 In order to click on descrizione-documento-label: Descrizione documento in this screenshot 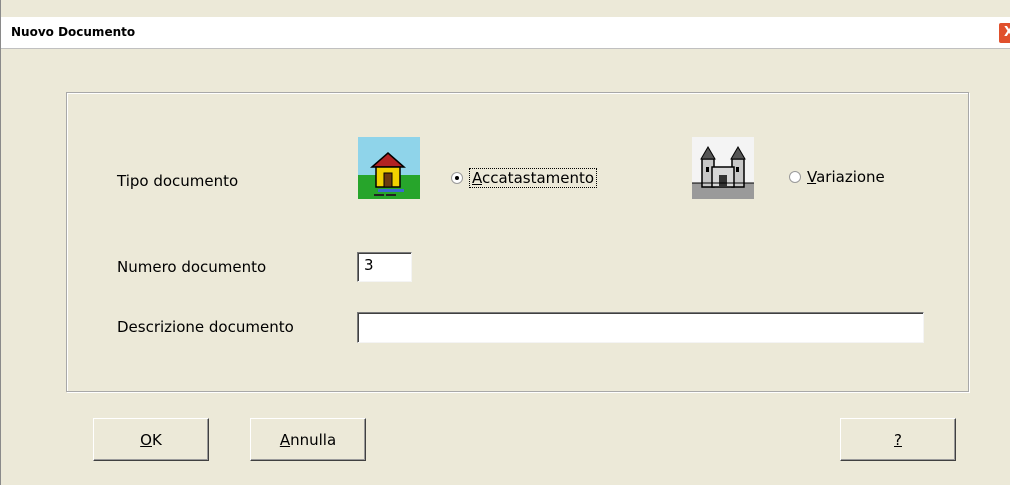, I will do `click(205, 327)`.